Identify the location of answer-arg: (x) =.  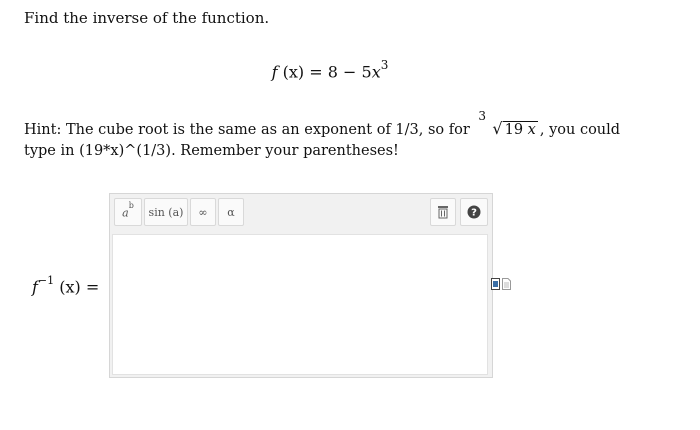
(79, 287).